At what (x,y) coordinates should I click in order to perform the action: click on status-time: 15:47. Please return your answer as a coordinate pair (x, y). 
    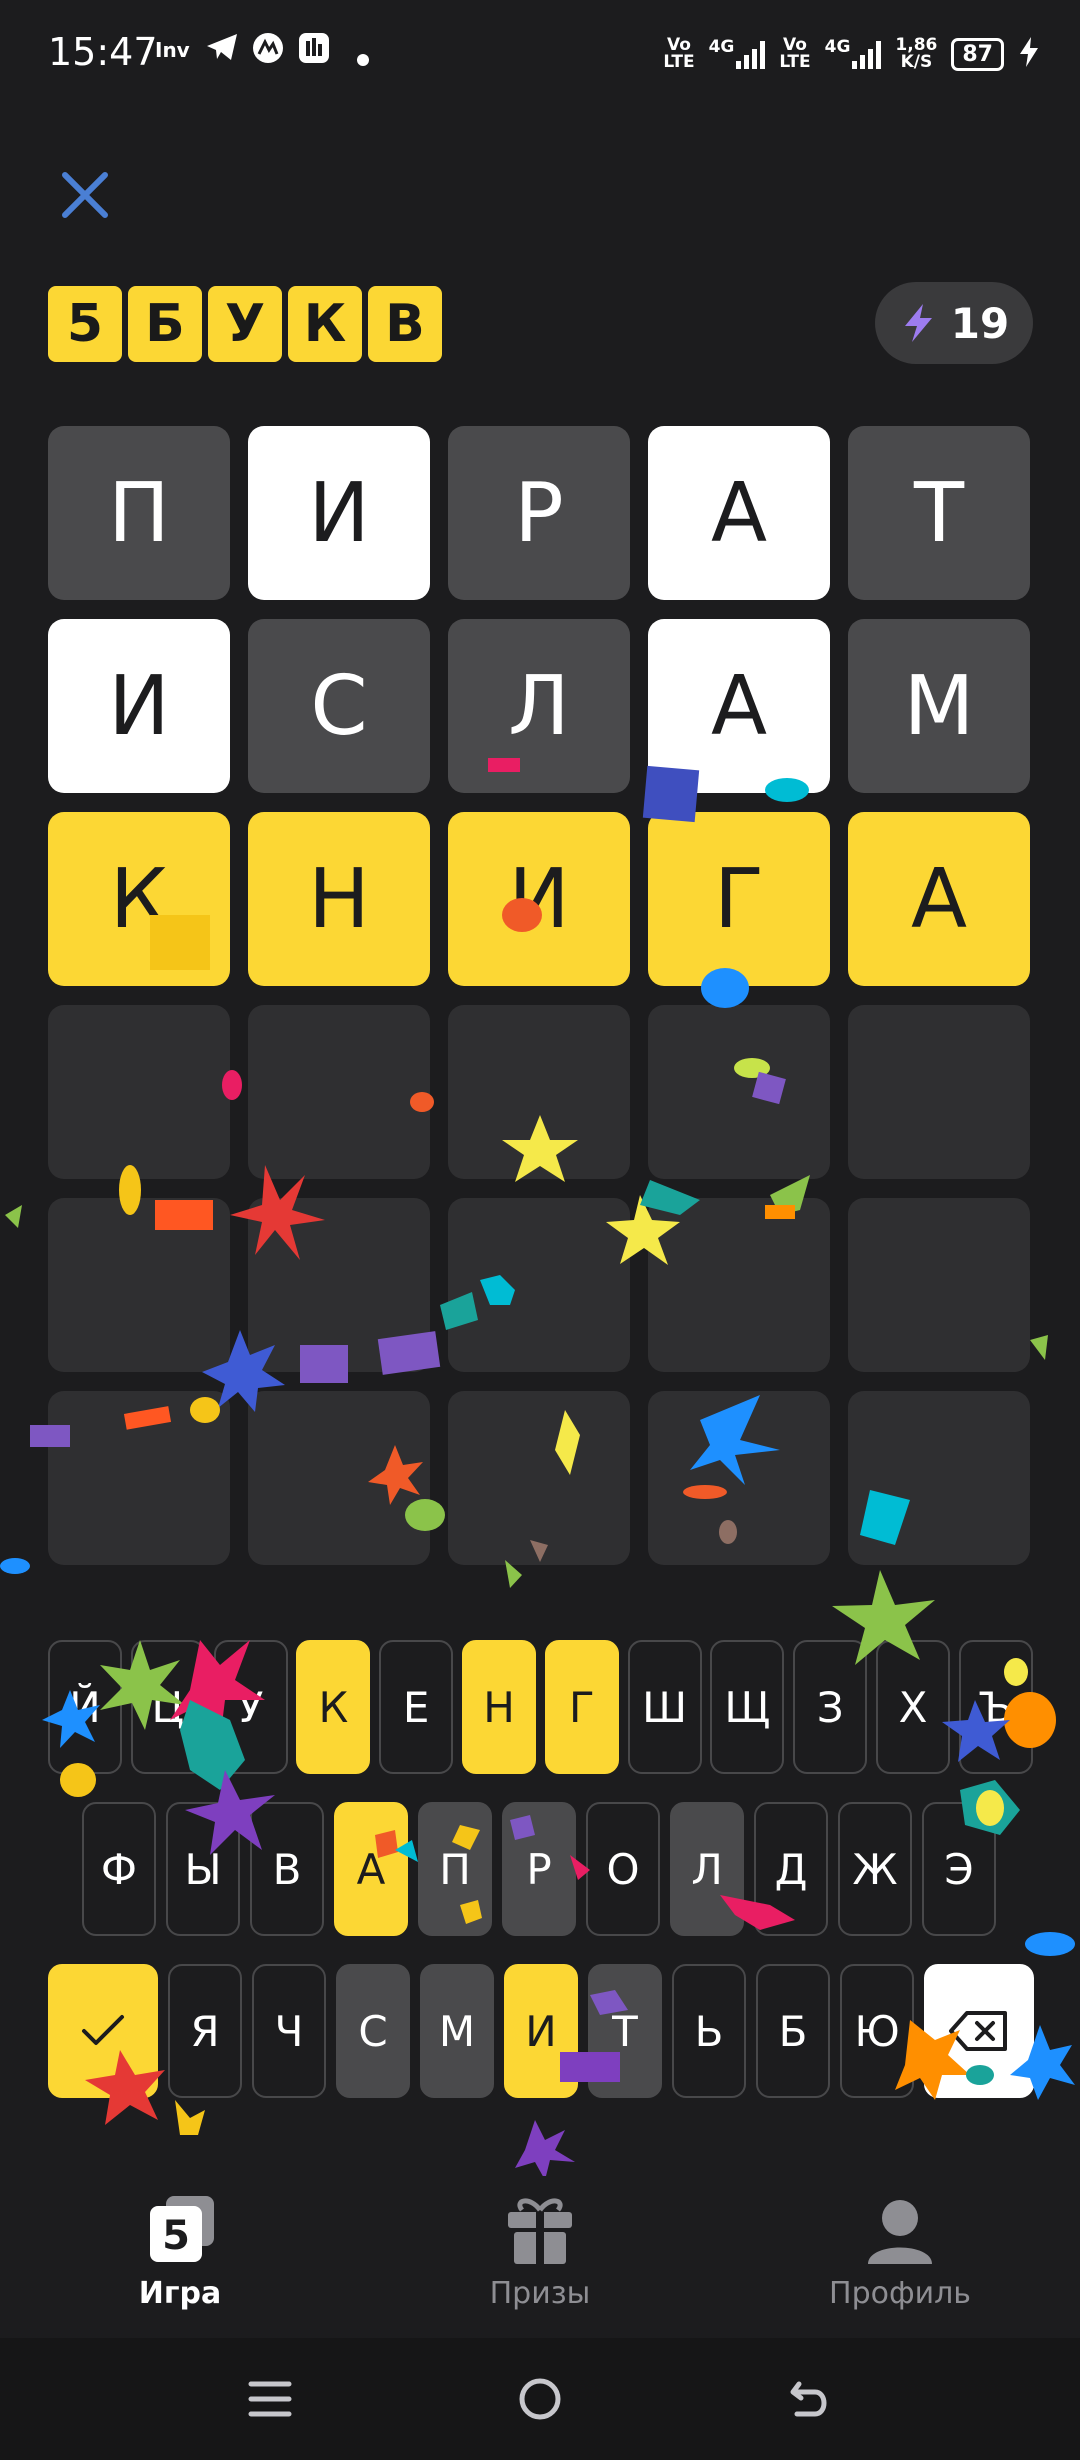
    Looking at the image, I should click on (103, 52).